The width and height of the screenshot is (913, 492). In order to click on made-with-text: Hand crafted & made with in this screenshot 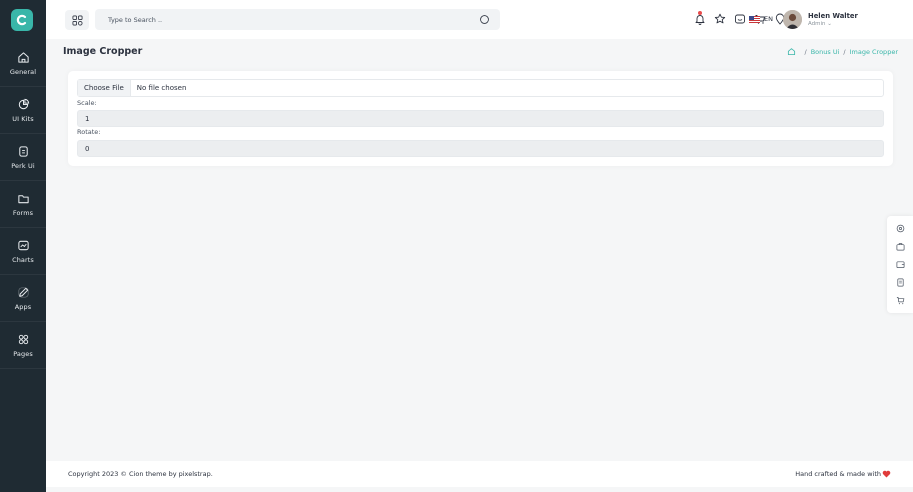, I will do `click(843, 474)`.